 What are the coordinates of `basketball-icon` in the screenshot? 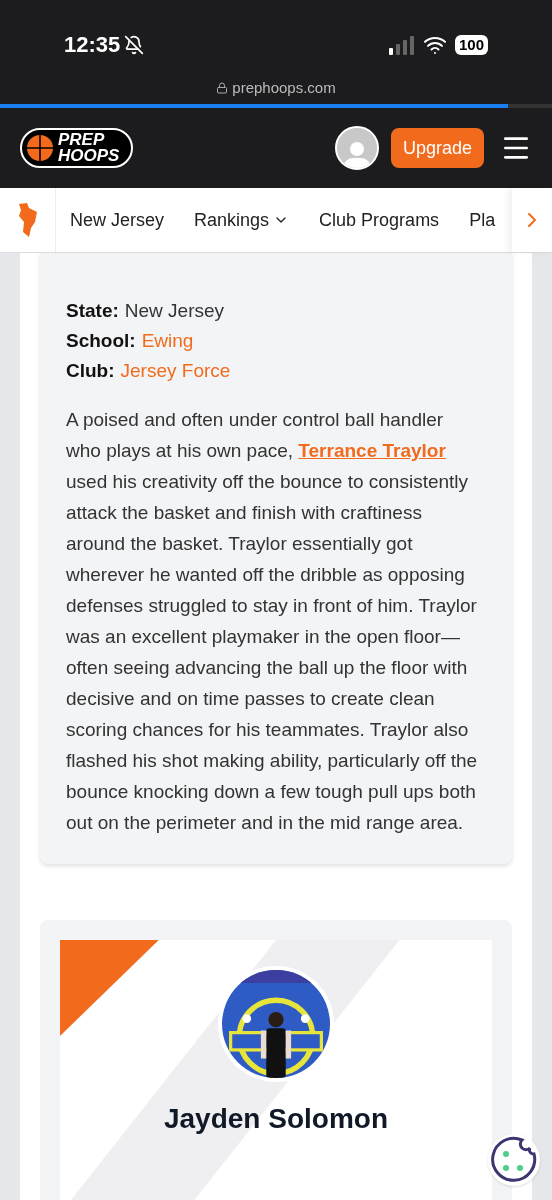 It's located at (40, 148).